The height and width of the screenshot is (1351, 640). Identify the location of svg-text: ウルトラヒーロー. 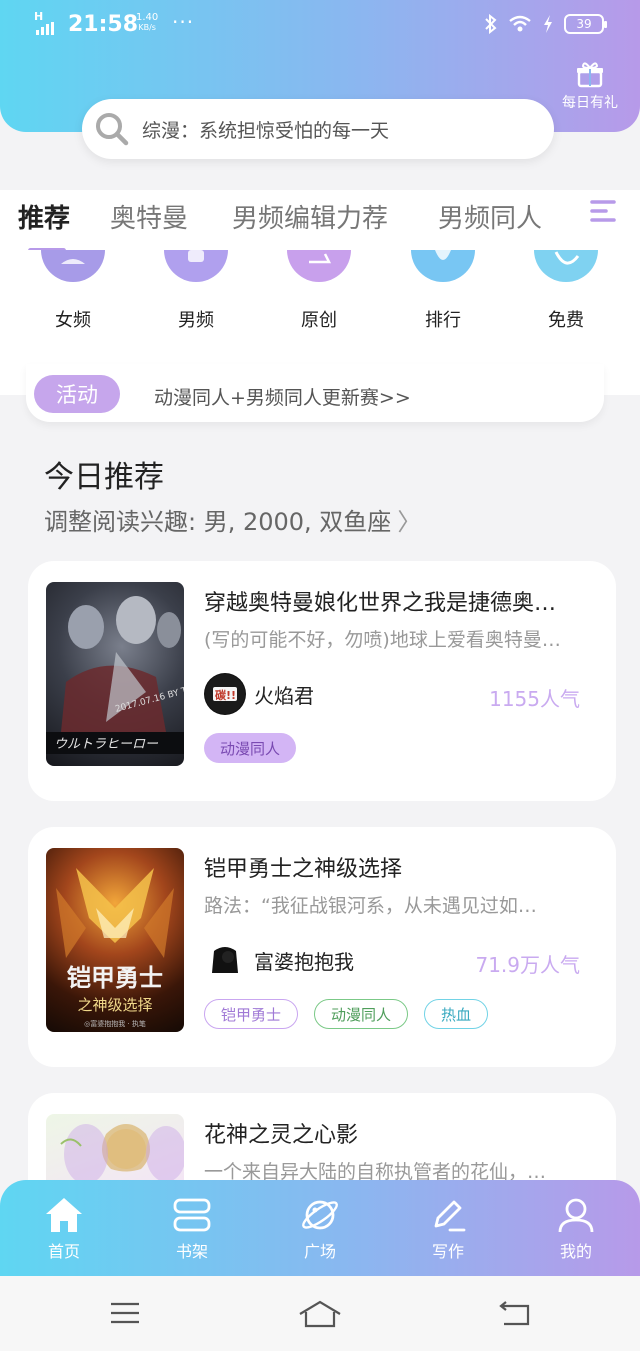
(106, 744).